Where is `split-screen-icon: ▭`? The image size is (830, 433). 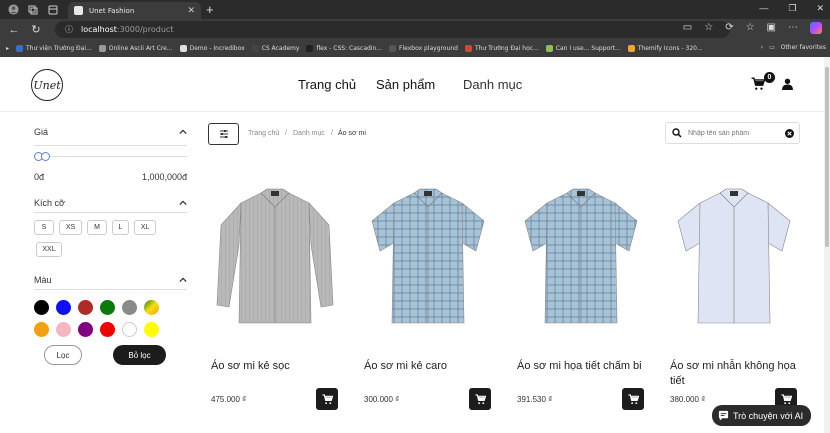
split-screen-icon: ▭ is located at coordinates (687, 28).